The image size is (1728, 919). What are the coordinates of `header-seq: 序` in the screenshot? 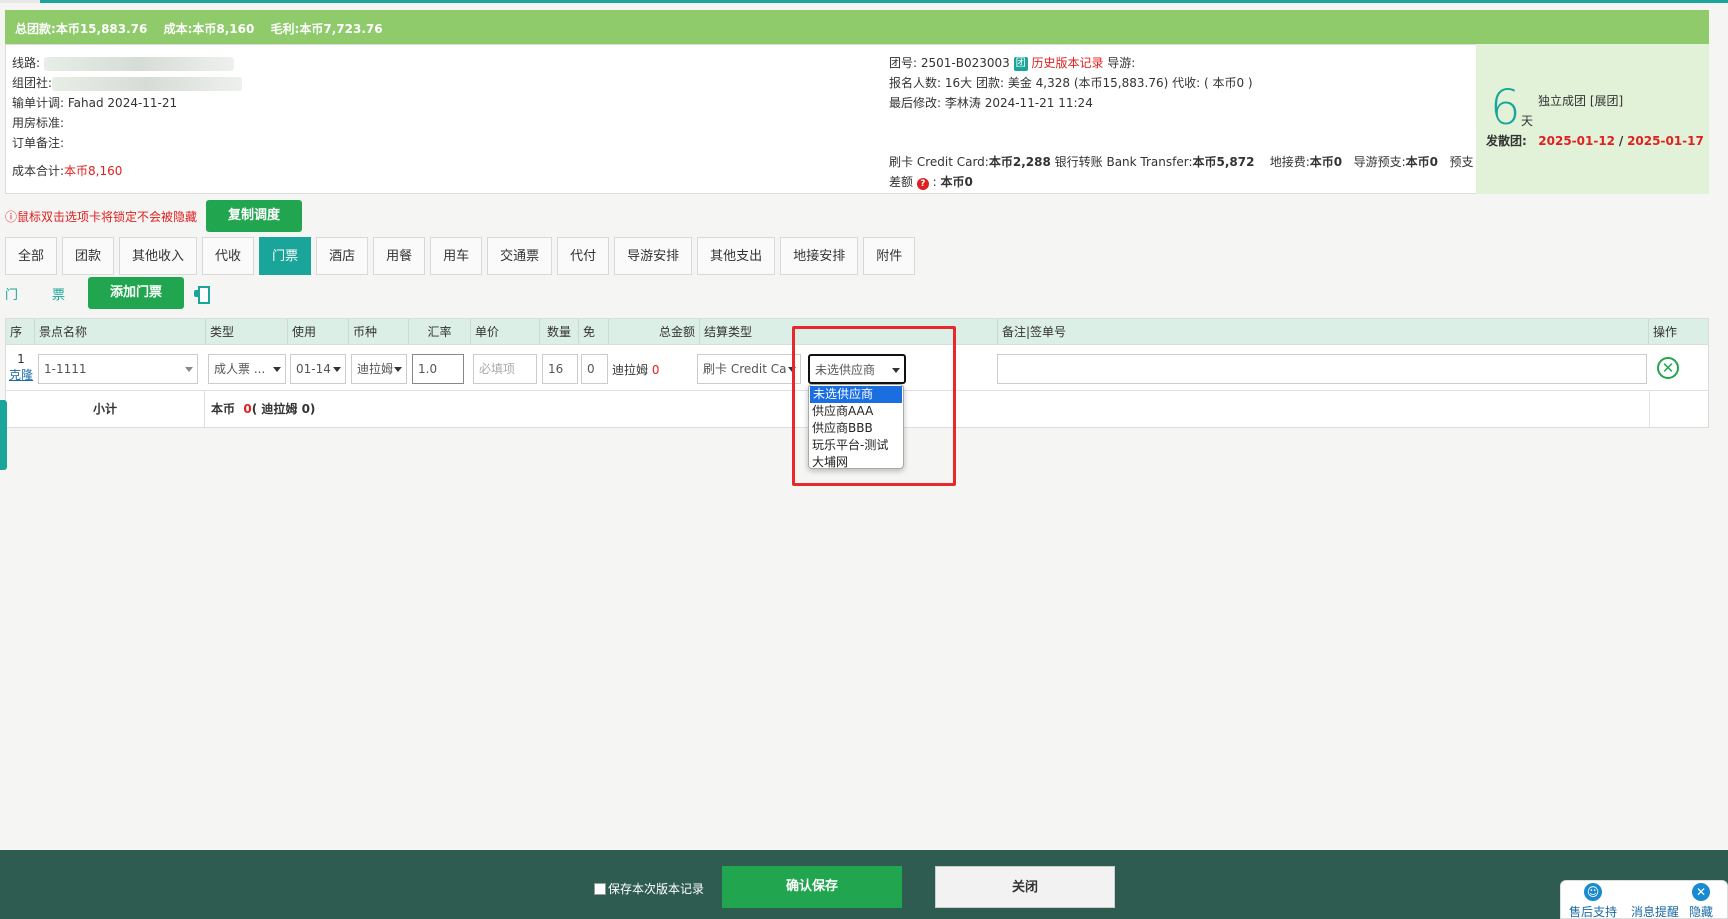 It's located at (20, 332).